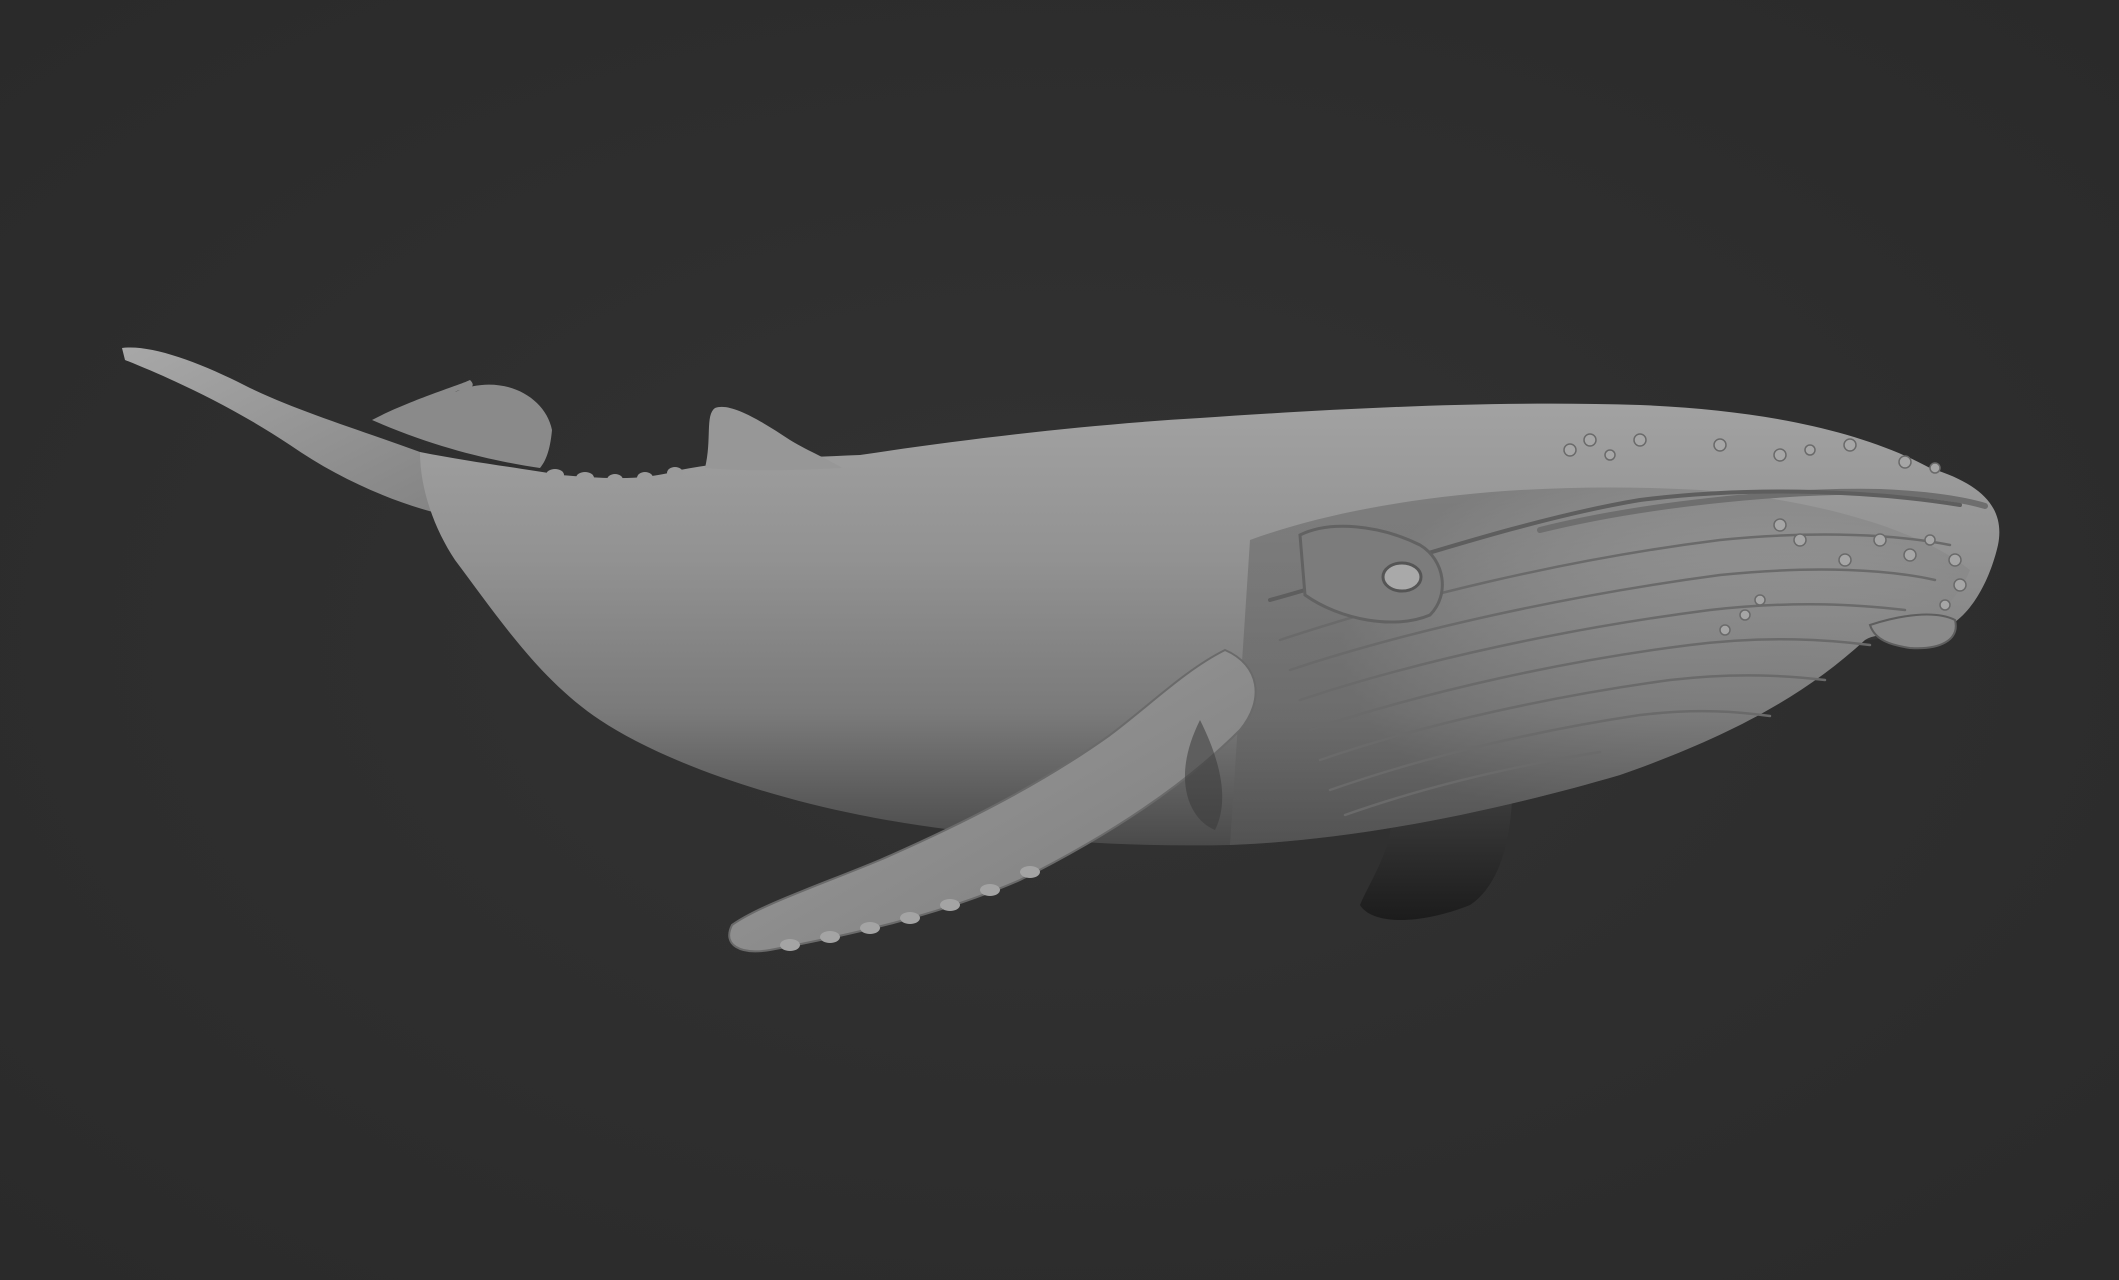 The height and width of the screenshot is (1280, 2119). I want to click on dorsal-fin, so click(773, 438).